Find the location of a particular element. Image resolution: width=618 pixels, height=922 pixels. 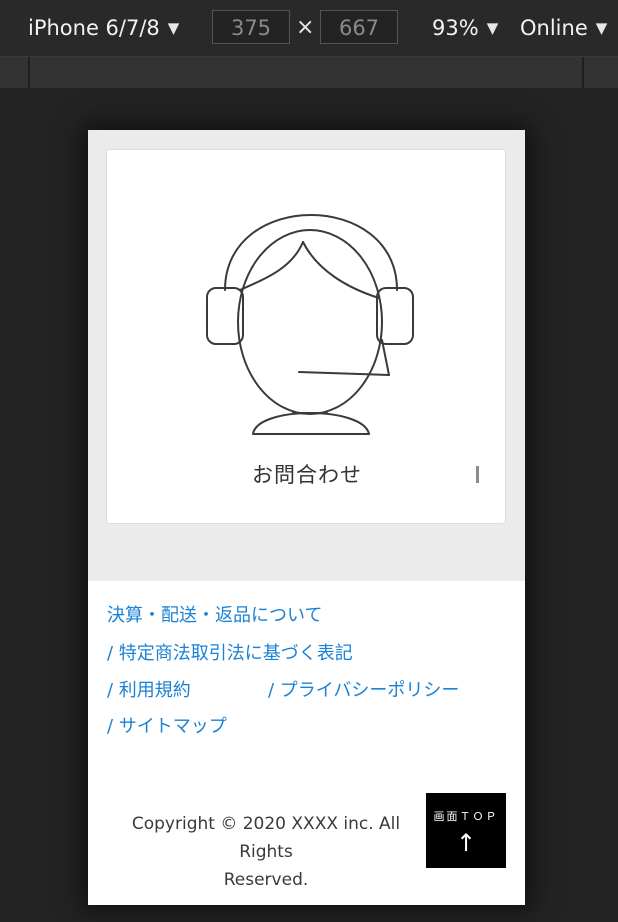

link-commercial-transactions: / 特定商法取引法に基づく表記 is located at coordinates (230, 654).